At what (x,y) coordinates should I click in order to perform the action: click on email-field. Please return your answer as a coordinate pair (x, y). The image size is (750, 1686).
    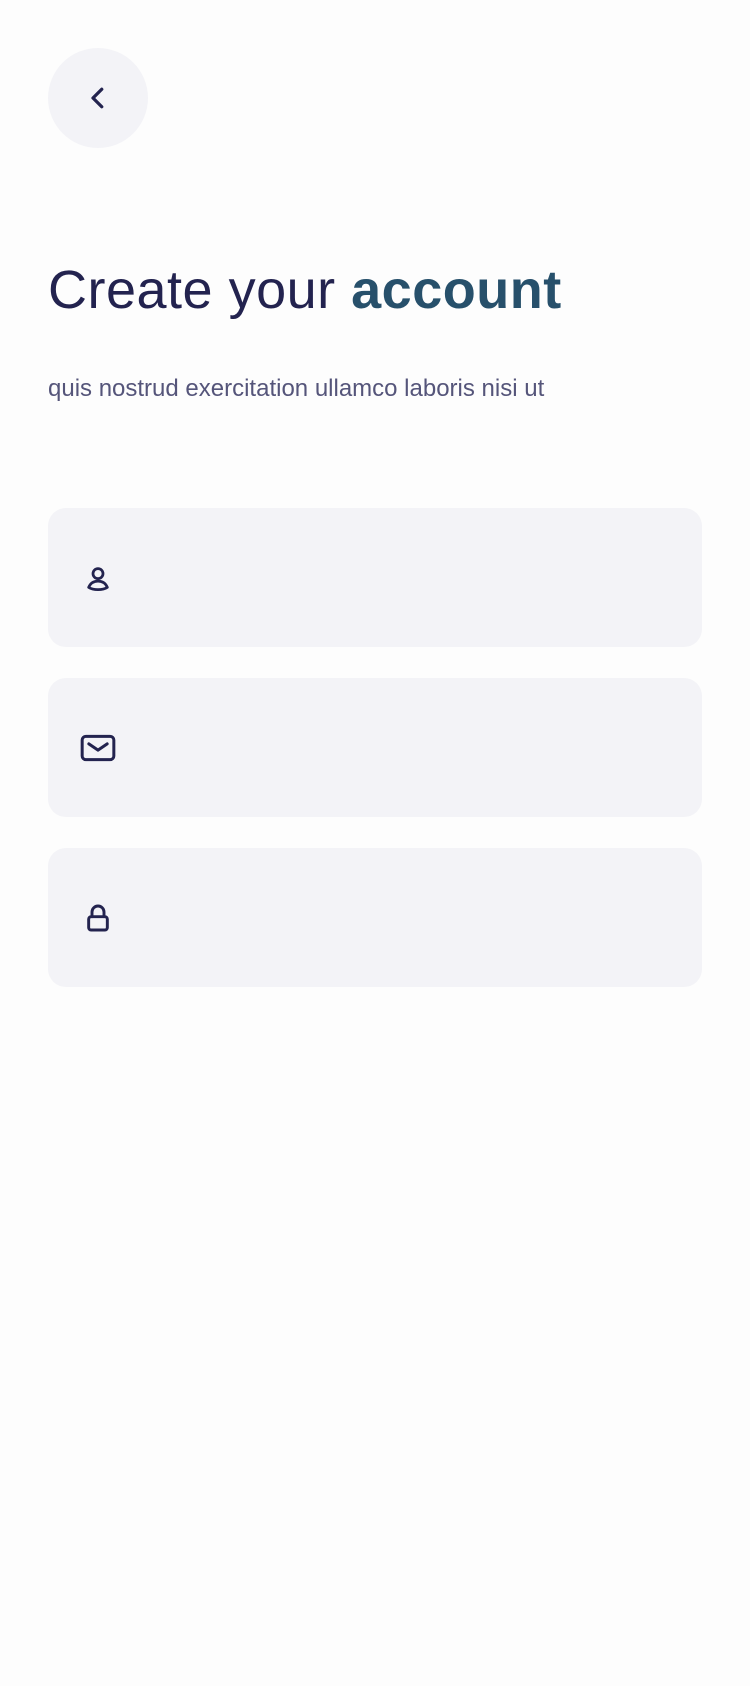
    Looking at the image, I should click on (375, 747).